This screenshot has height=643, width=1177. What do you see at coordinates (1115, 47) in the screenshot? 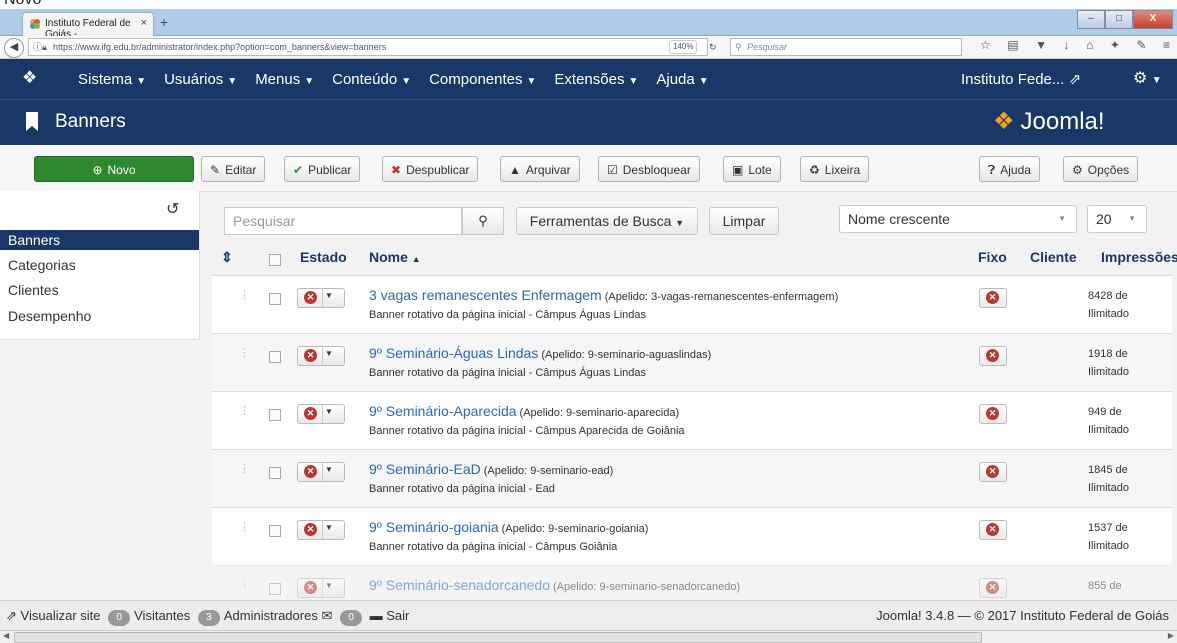
I see `extension-icon: ✦` at bounding box center [1115, 47].